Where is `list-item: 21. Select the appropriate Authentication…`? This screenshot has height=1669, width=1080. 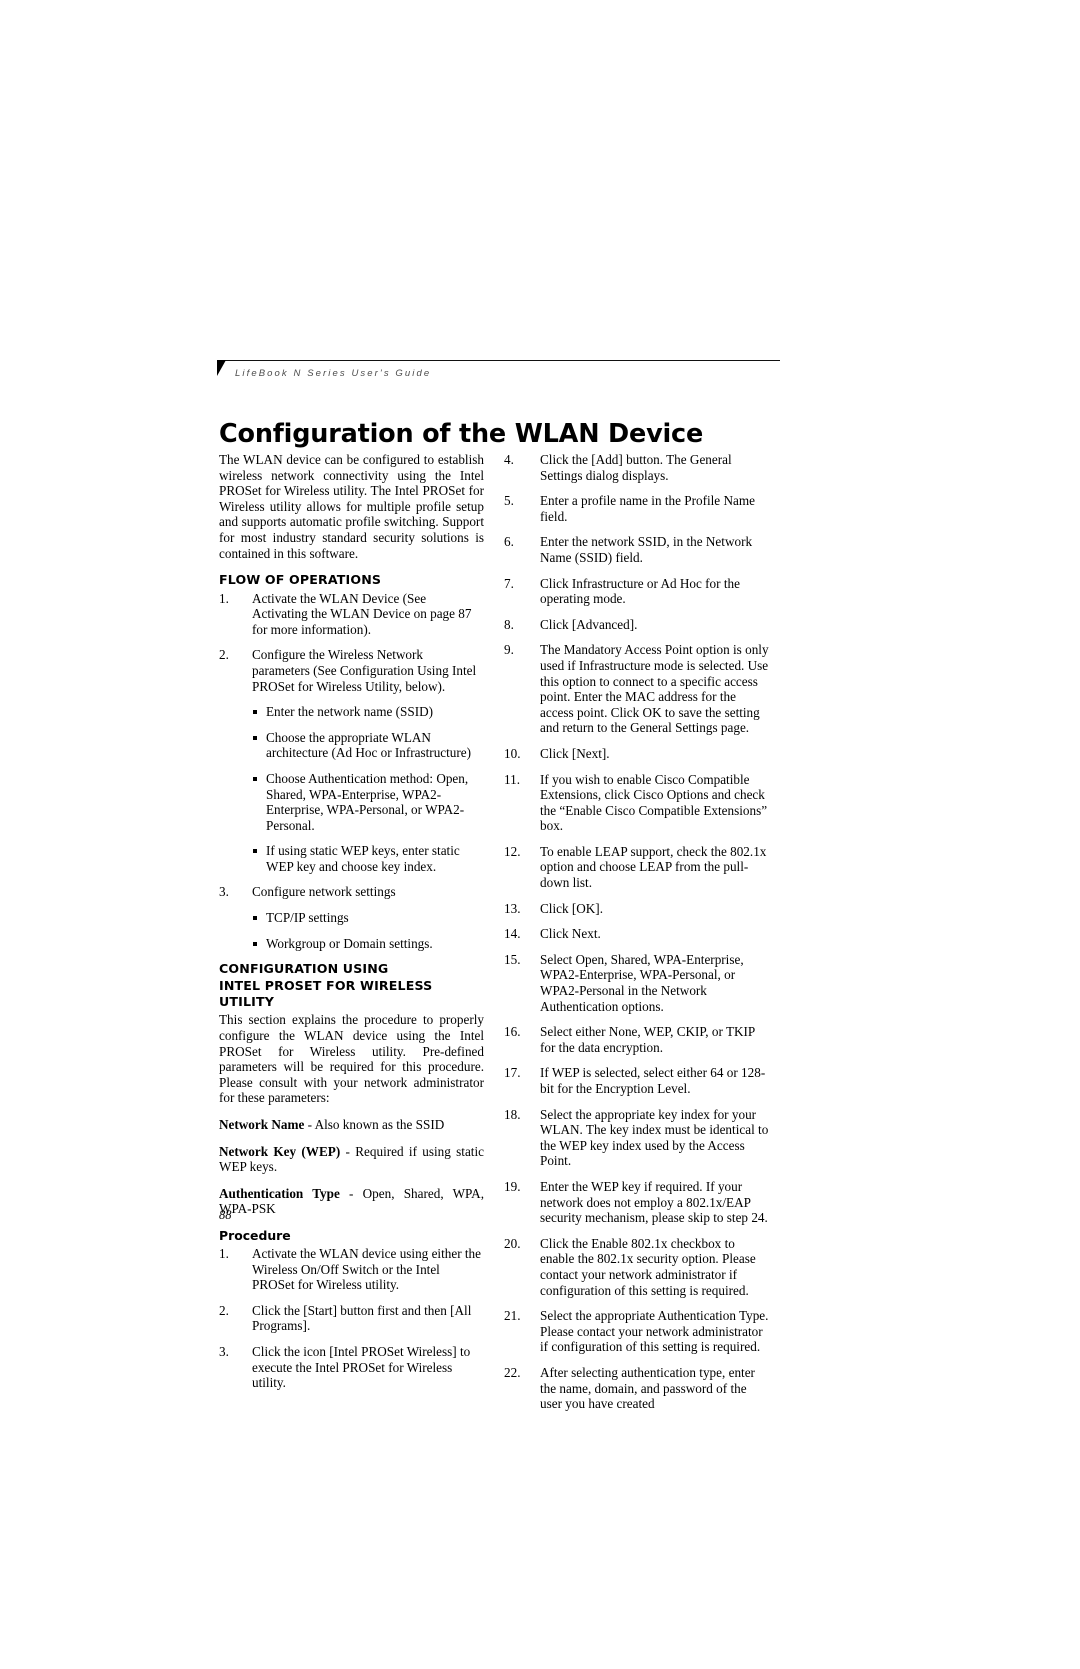 list-item: 21. Select the appropriate Authentication… is located at coordinates (636, 1331).